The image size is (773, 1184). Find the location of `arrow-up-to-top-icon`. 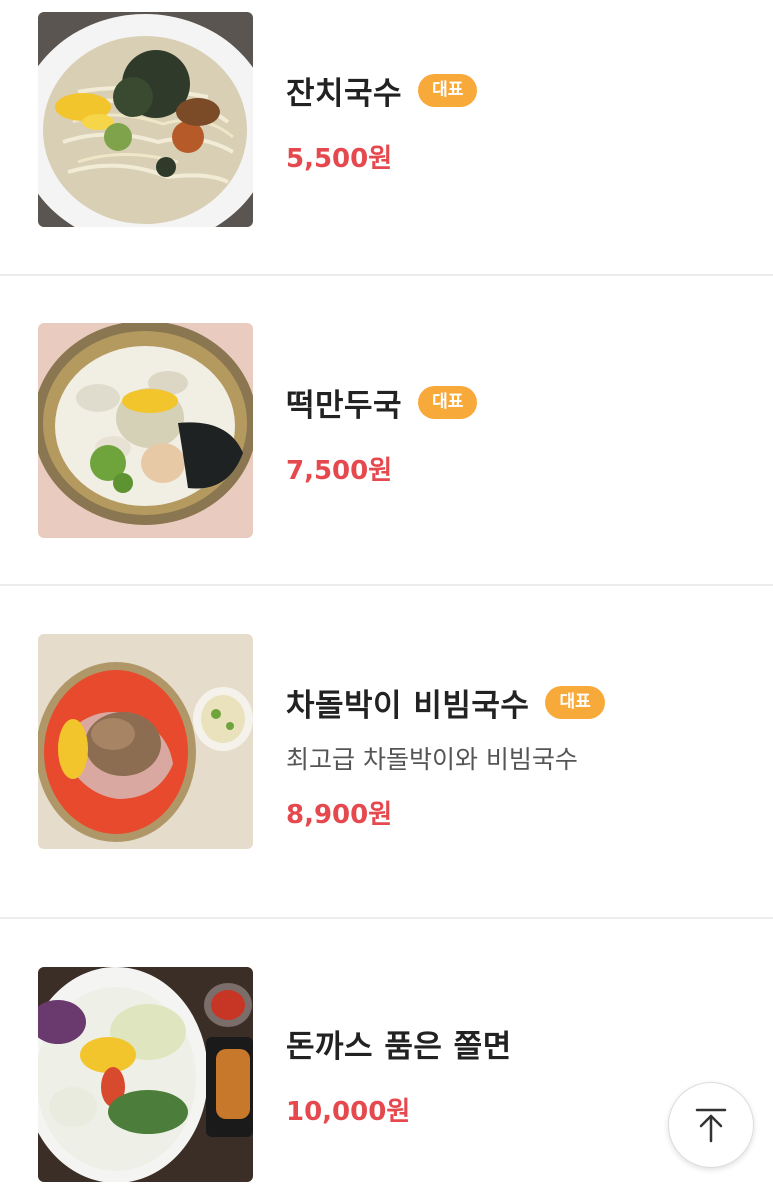

arrow-up-to-top-icon is located at coordinates (711, 1125).